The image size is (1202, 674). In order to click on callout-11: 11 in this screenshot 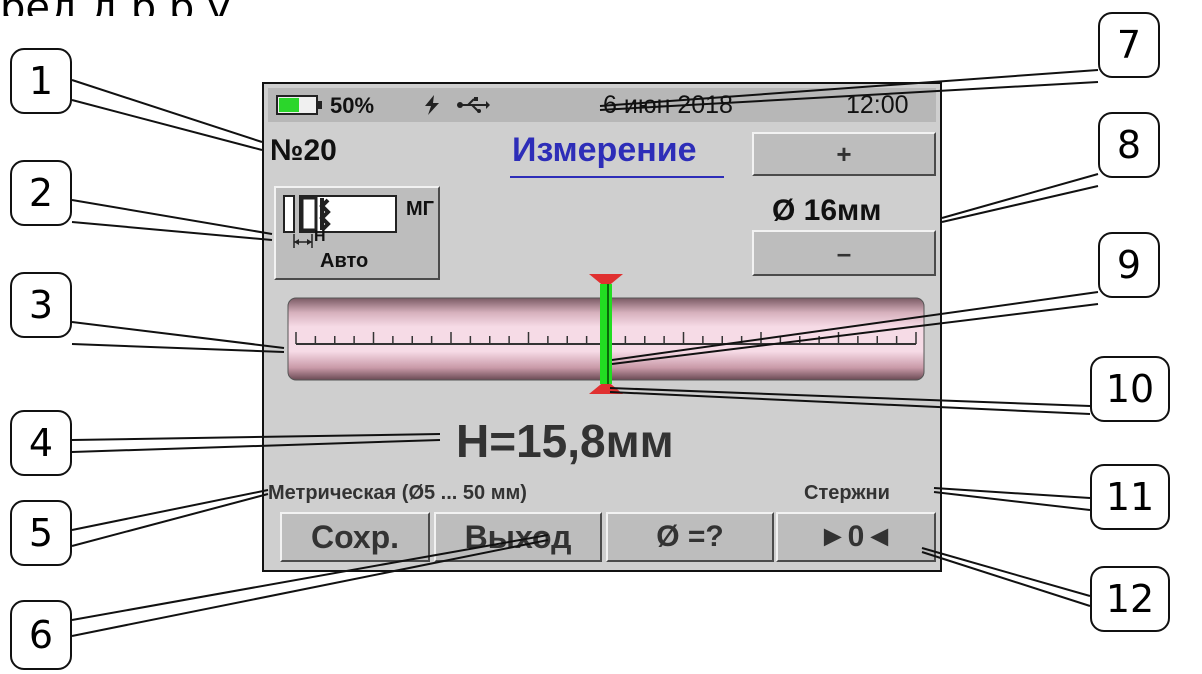, I will do `click(1130, 497)`.